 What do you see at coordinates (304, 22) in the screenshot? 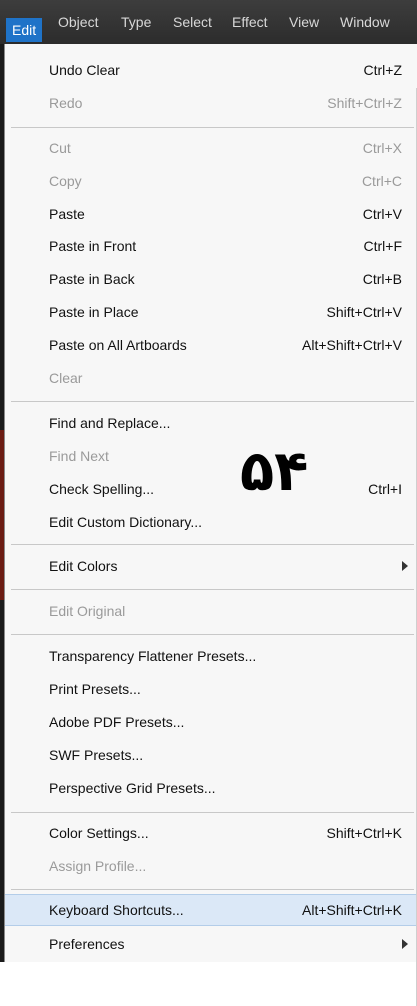
I see `menubar-view: View` at bounding box center [304, 22].